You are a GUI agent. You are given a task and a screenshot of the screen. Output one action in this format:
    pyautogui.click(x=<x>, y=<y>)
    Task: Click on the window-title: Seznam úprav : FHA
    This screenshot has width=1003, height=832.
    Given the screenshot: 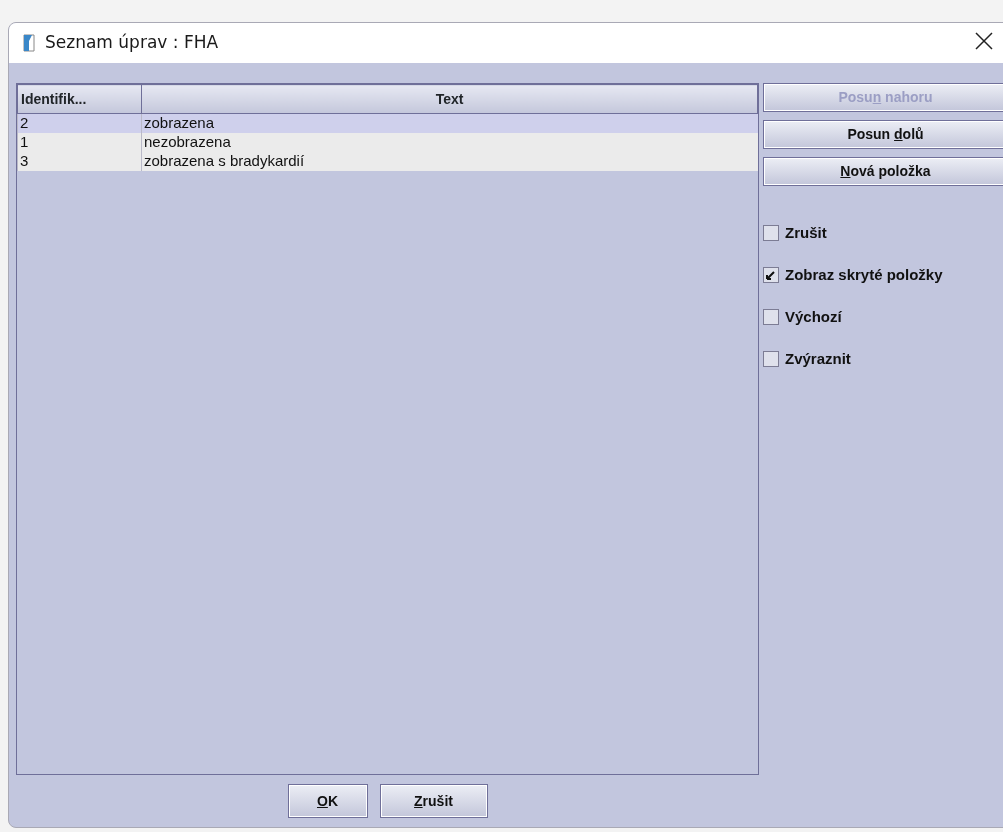 What is the action you would take?
    pyautogui.click(x=132, y=43)
    